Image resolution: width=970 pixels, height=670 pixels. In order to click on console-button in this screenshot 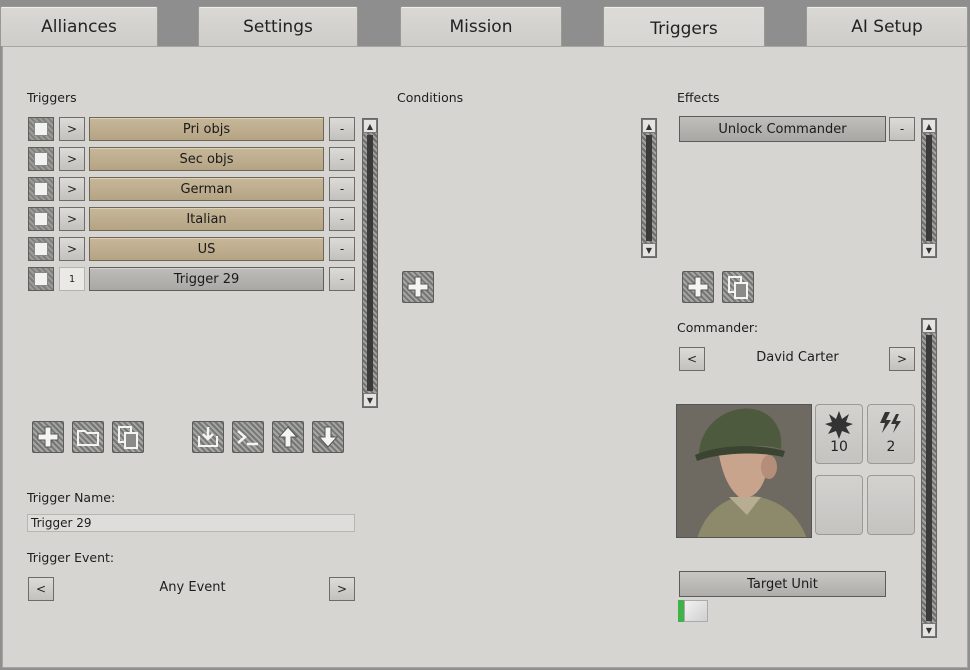, I will do `click(248, 437)`.